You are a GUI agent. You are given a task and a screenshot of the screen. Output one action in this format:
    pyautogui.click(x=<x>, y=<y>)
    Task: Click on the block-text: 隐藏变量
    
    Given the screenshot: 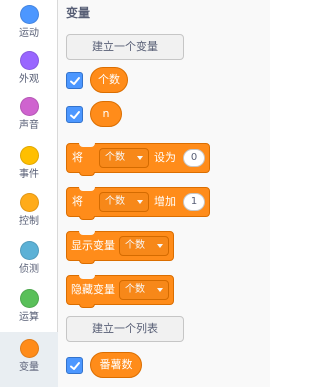 What is the action you would take?
    pyautogui.click(x=93, y=289)
    